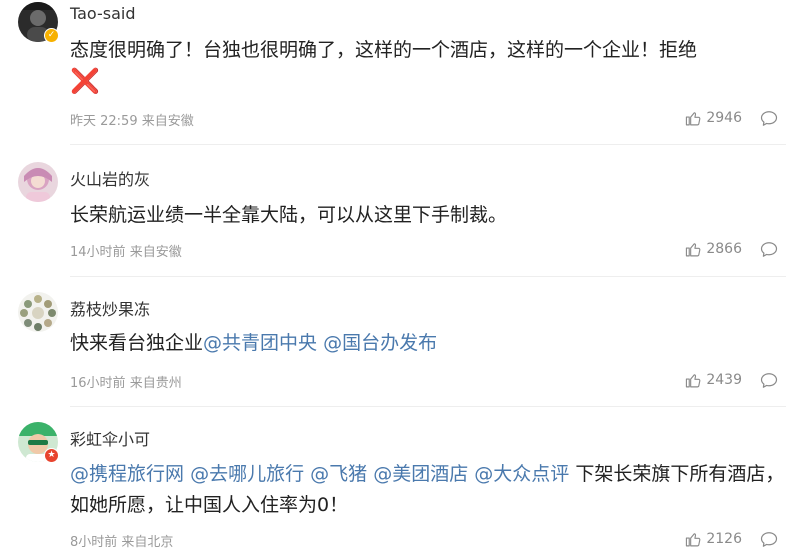 The image size is (800, 558). Describe the element at coordinates (380, 343) in the screenshot. I see `mention-link: @国台办发布` at that location.